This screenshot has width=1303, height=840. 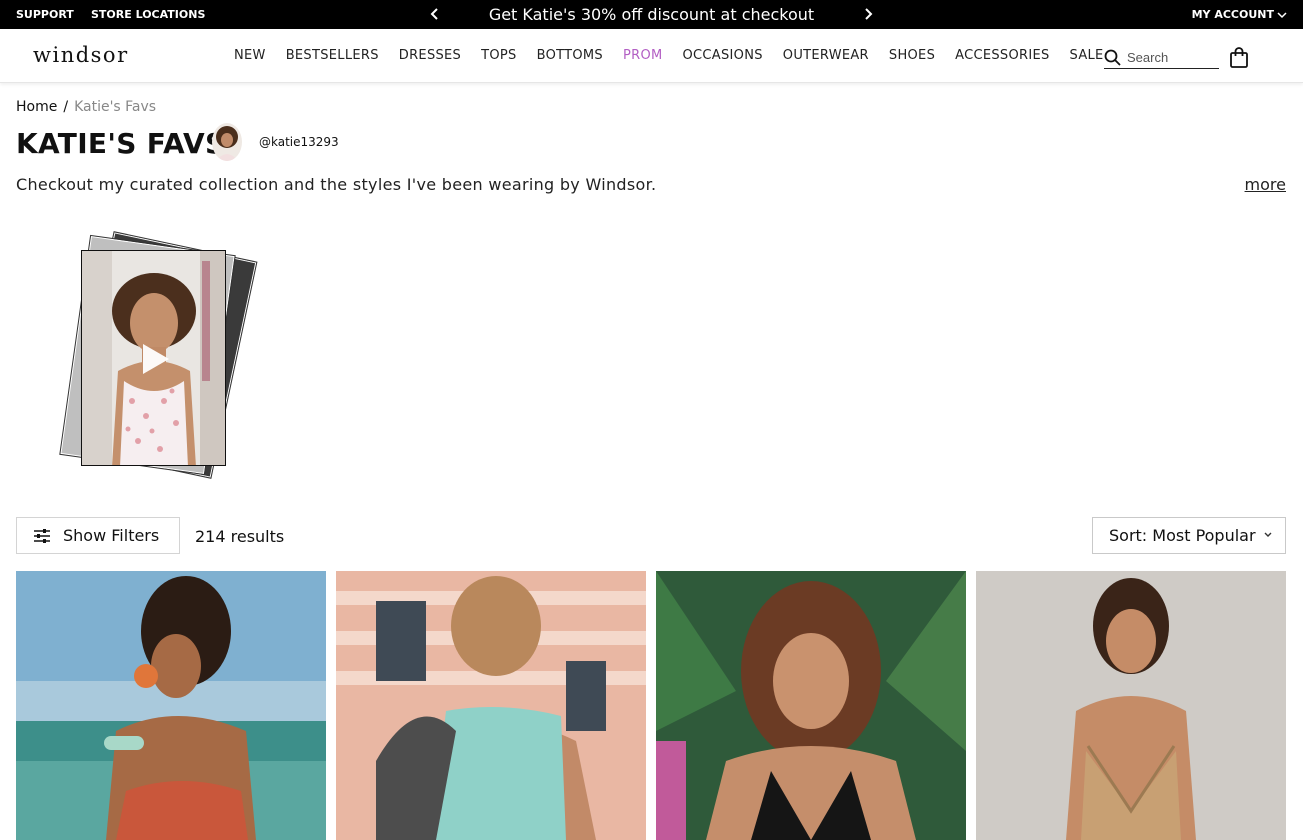 What do you see at coordinates (299, 142) in the screenshot?
I see `creator-handle: @katie13293` at bounding box center [299, 142].